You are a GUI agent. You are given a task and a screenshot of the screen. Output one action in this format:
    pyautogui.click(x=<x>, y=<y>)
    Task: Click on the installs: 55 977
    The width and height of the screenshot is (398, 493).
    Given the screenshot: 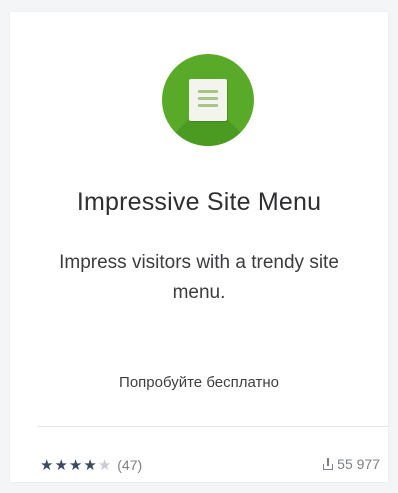 What is the action you would take?
    pyautogui.click(x=351, y=464)
    